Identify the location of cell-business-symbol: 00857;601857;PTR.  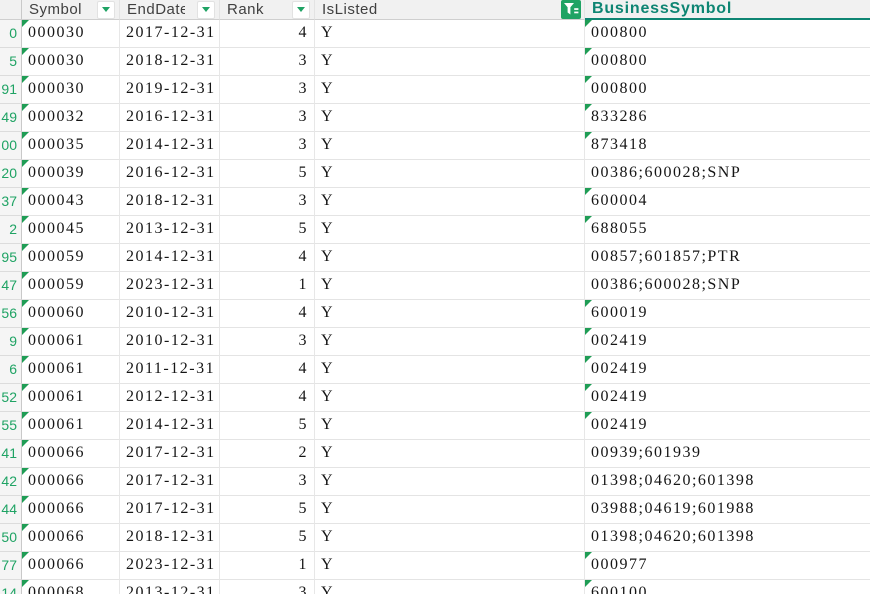
(727, 258).